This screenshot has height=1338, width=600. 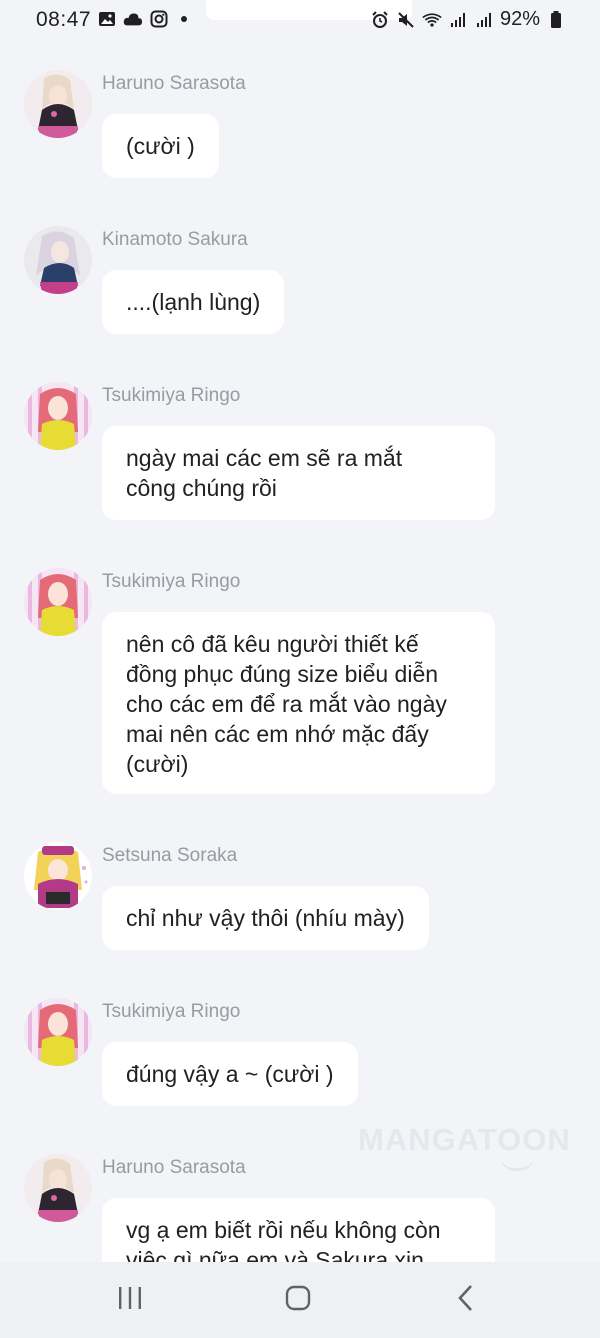 What do you see at coordinates (133, 19) in the screenshot?
I see `cloud-icon` at bounding box center [133, 19].